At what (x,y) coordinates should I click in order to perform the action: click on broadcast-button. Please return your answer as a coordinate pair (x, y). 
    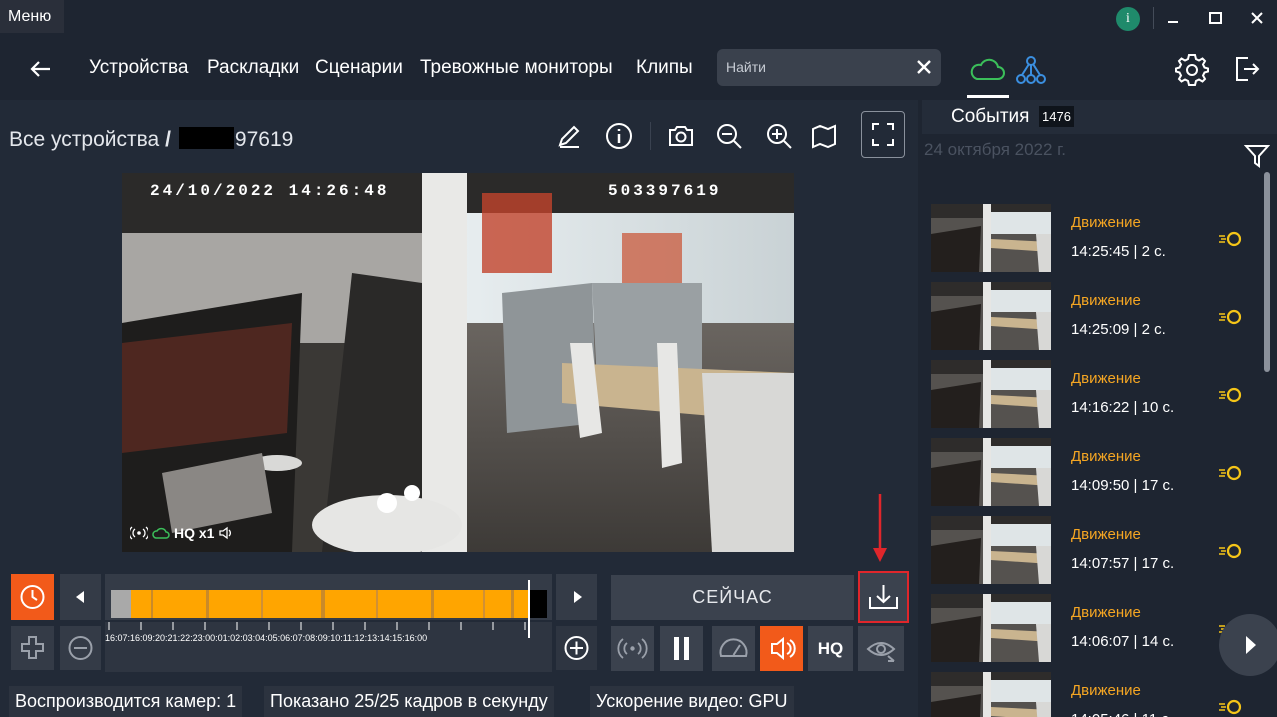
    Looking at the image, I should click on (632, 648).